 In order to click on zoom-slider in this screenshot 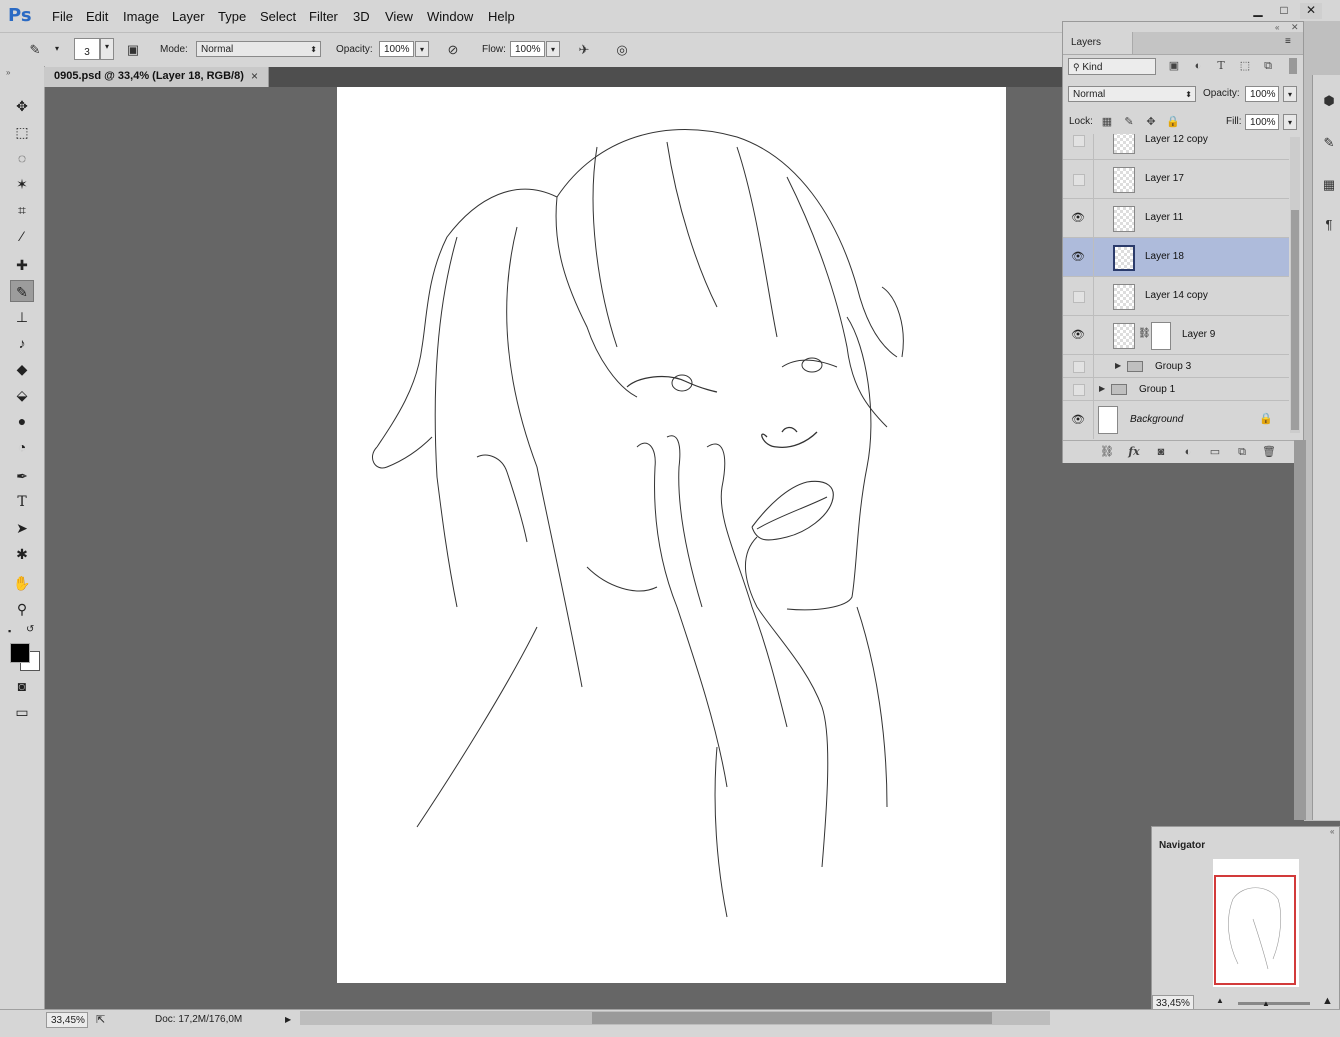, I will do `click(1274, 1003)`.